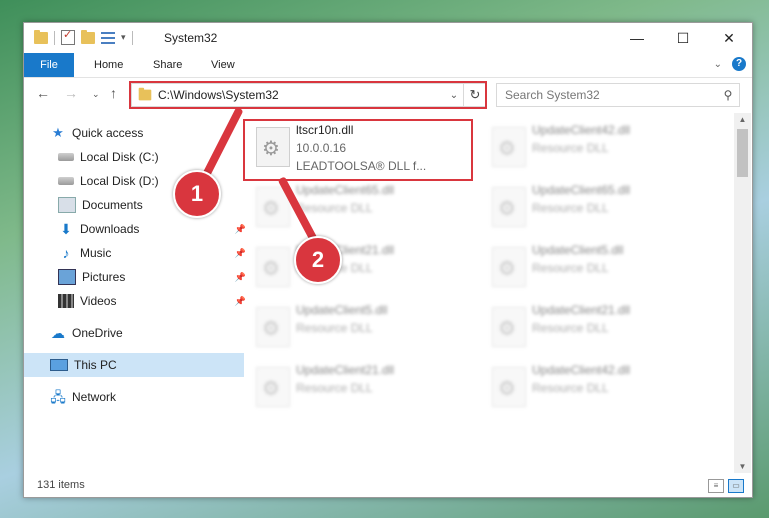 The height and width of the screenshot is (518, 769). What do you see at coordinates (108, 37) in the screenshot?
I see `view-options-icon` at bounding box center [108, 37].